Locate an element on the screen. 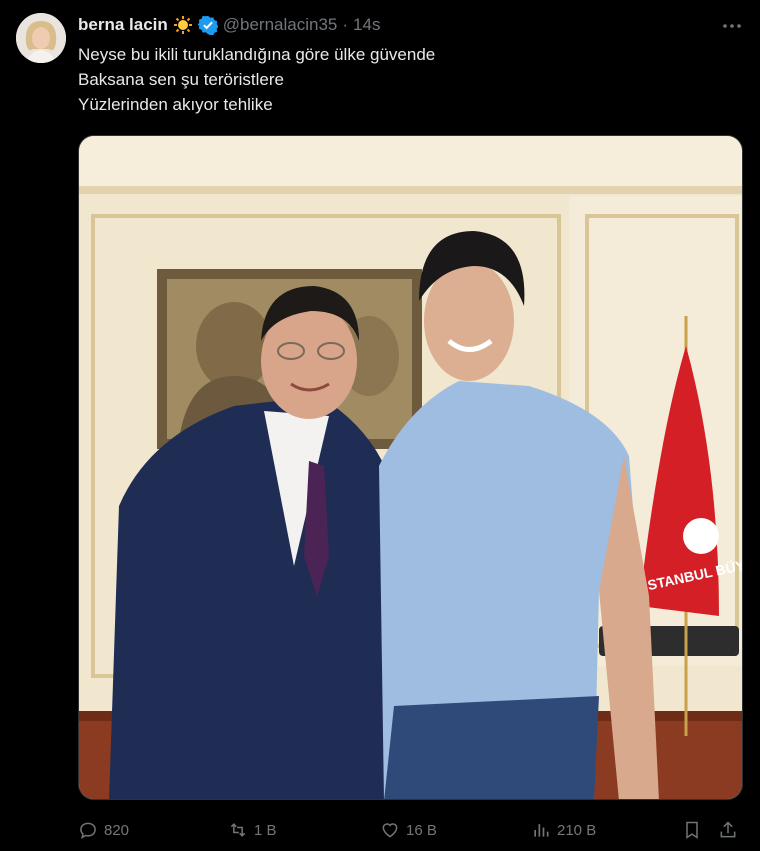  display-name: berna lacin is located at coordinates (123, 25).